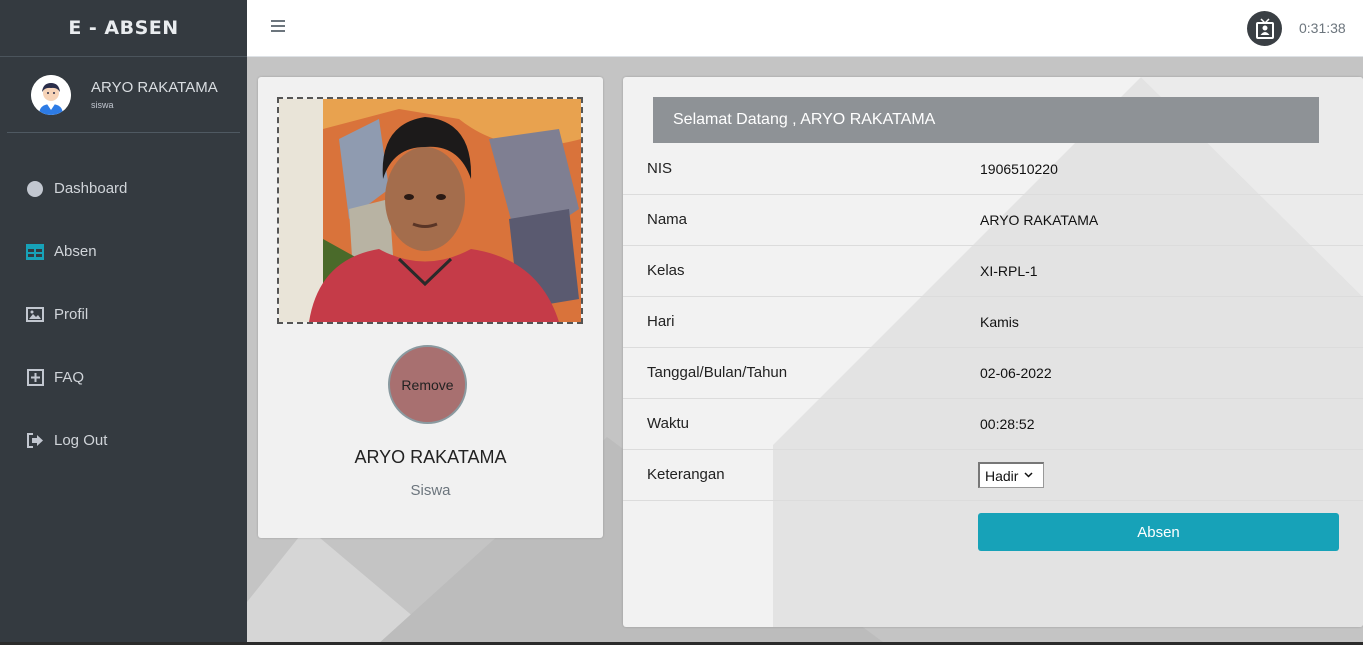 The width and height of the screenshot is (1363, 645). What do you see at coordinates (717, 372) in the screenshot?
I see `row-label: Tanggal/Bulan/Tahun` at bounding box center [717, 372].